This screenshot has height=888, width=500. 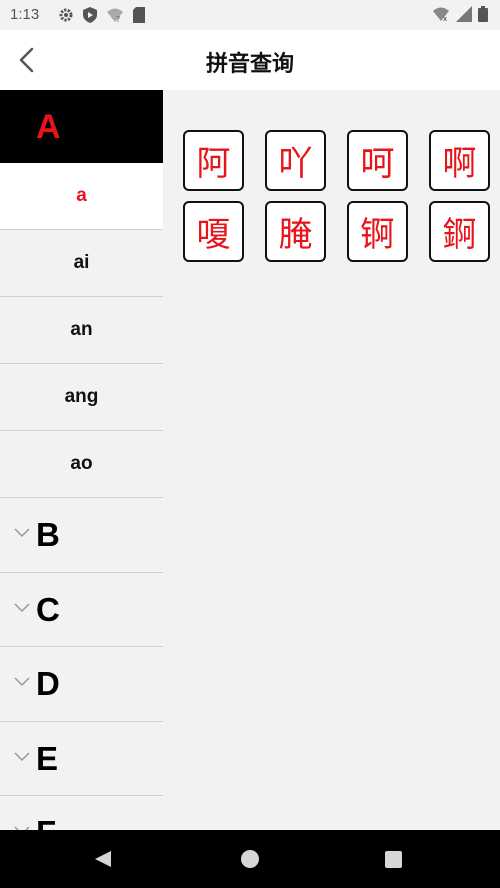 What do you see at coordinates (81, 813) in the screenshot?
I see `group-header-f: F` at bounding box center [81, 813].